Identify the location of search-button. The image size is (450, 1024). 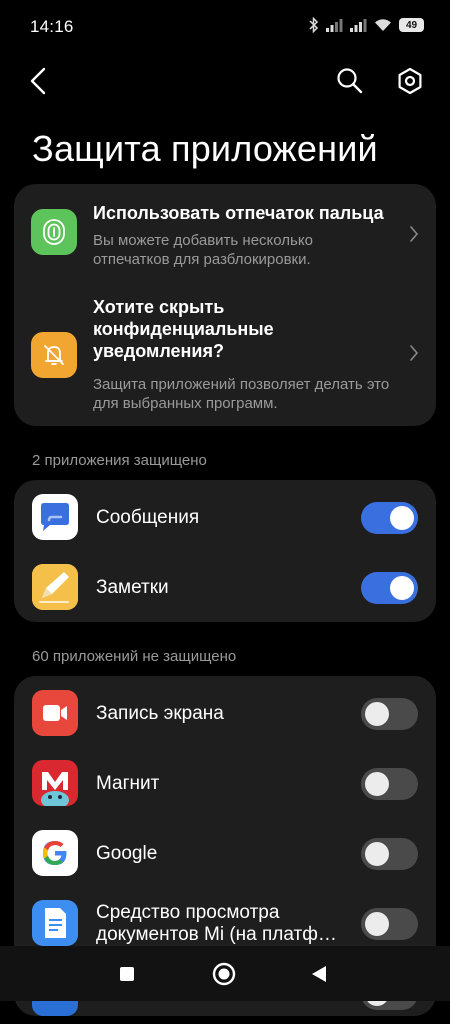
(350, 81).